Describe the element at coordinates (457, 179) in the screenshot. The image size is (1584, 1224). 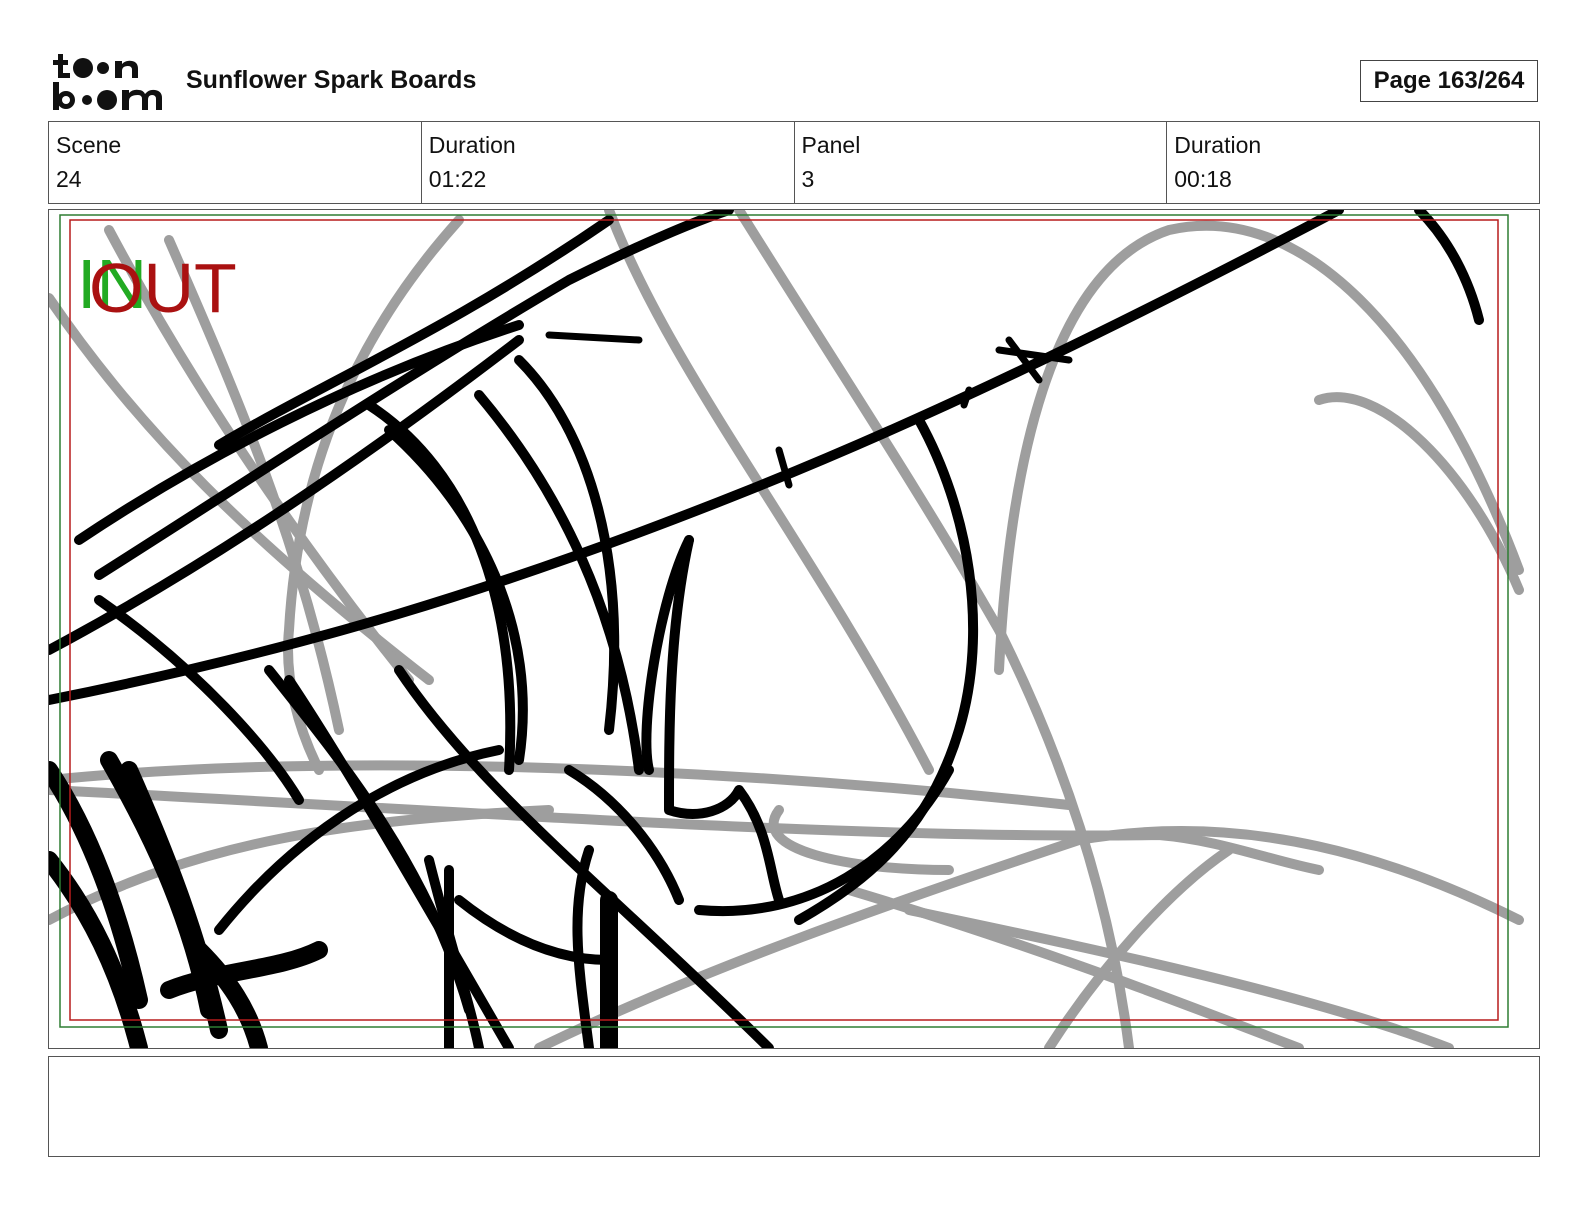
I see `scene-duration-value: 01:22` at that location.